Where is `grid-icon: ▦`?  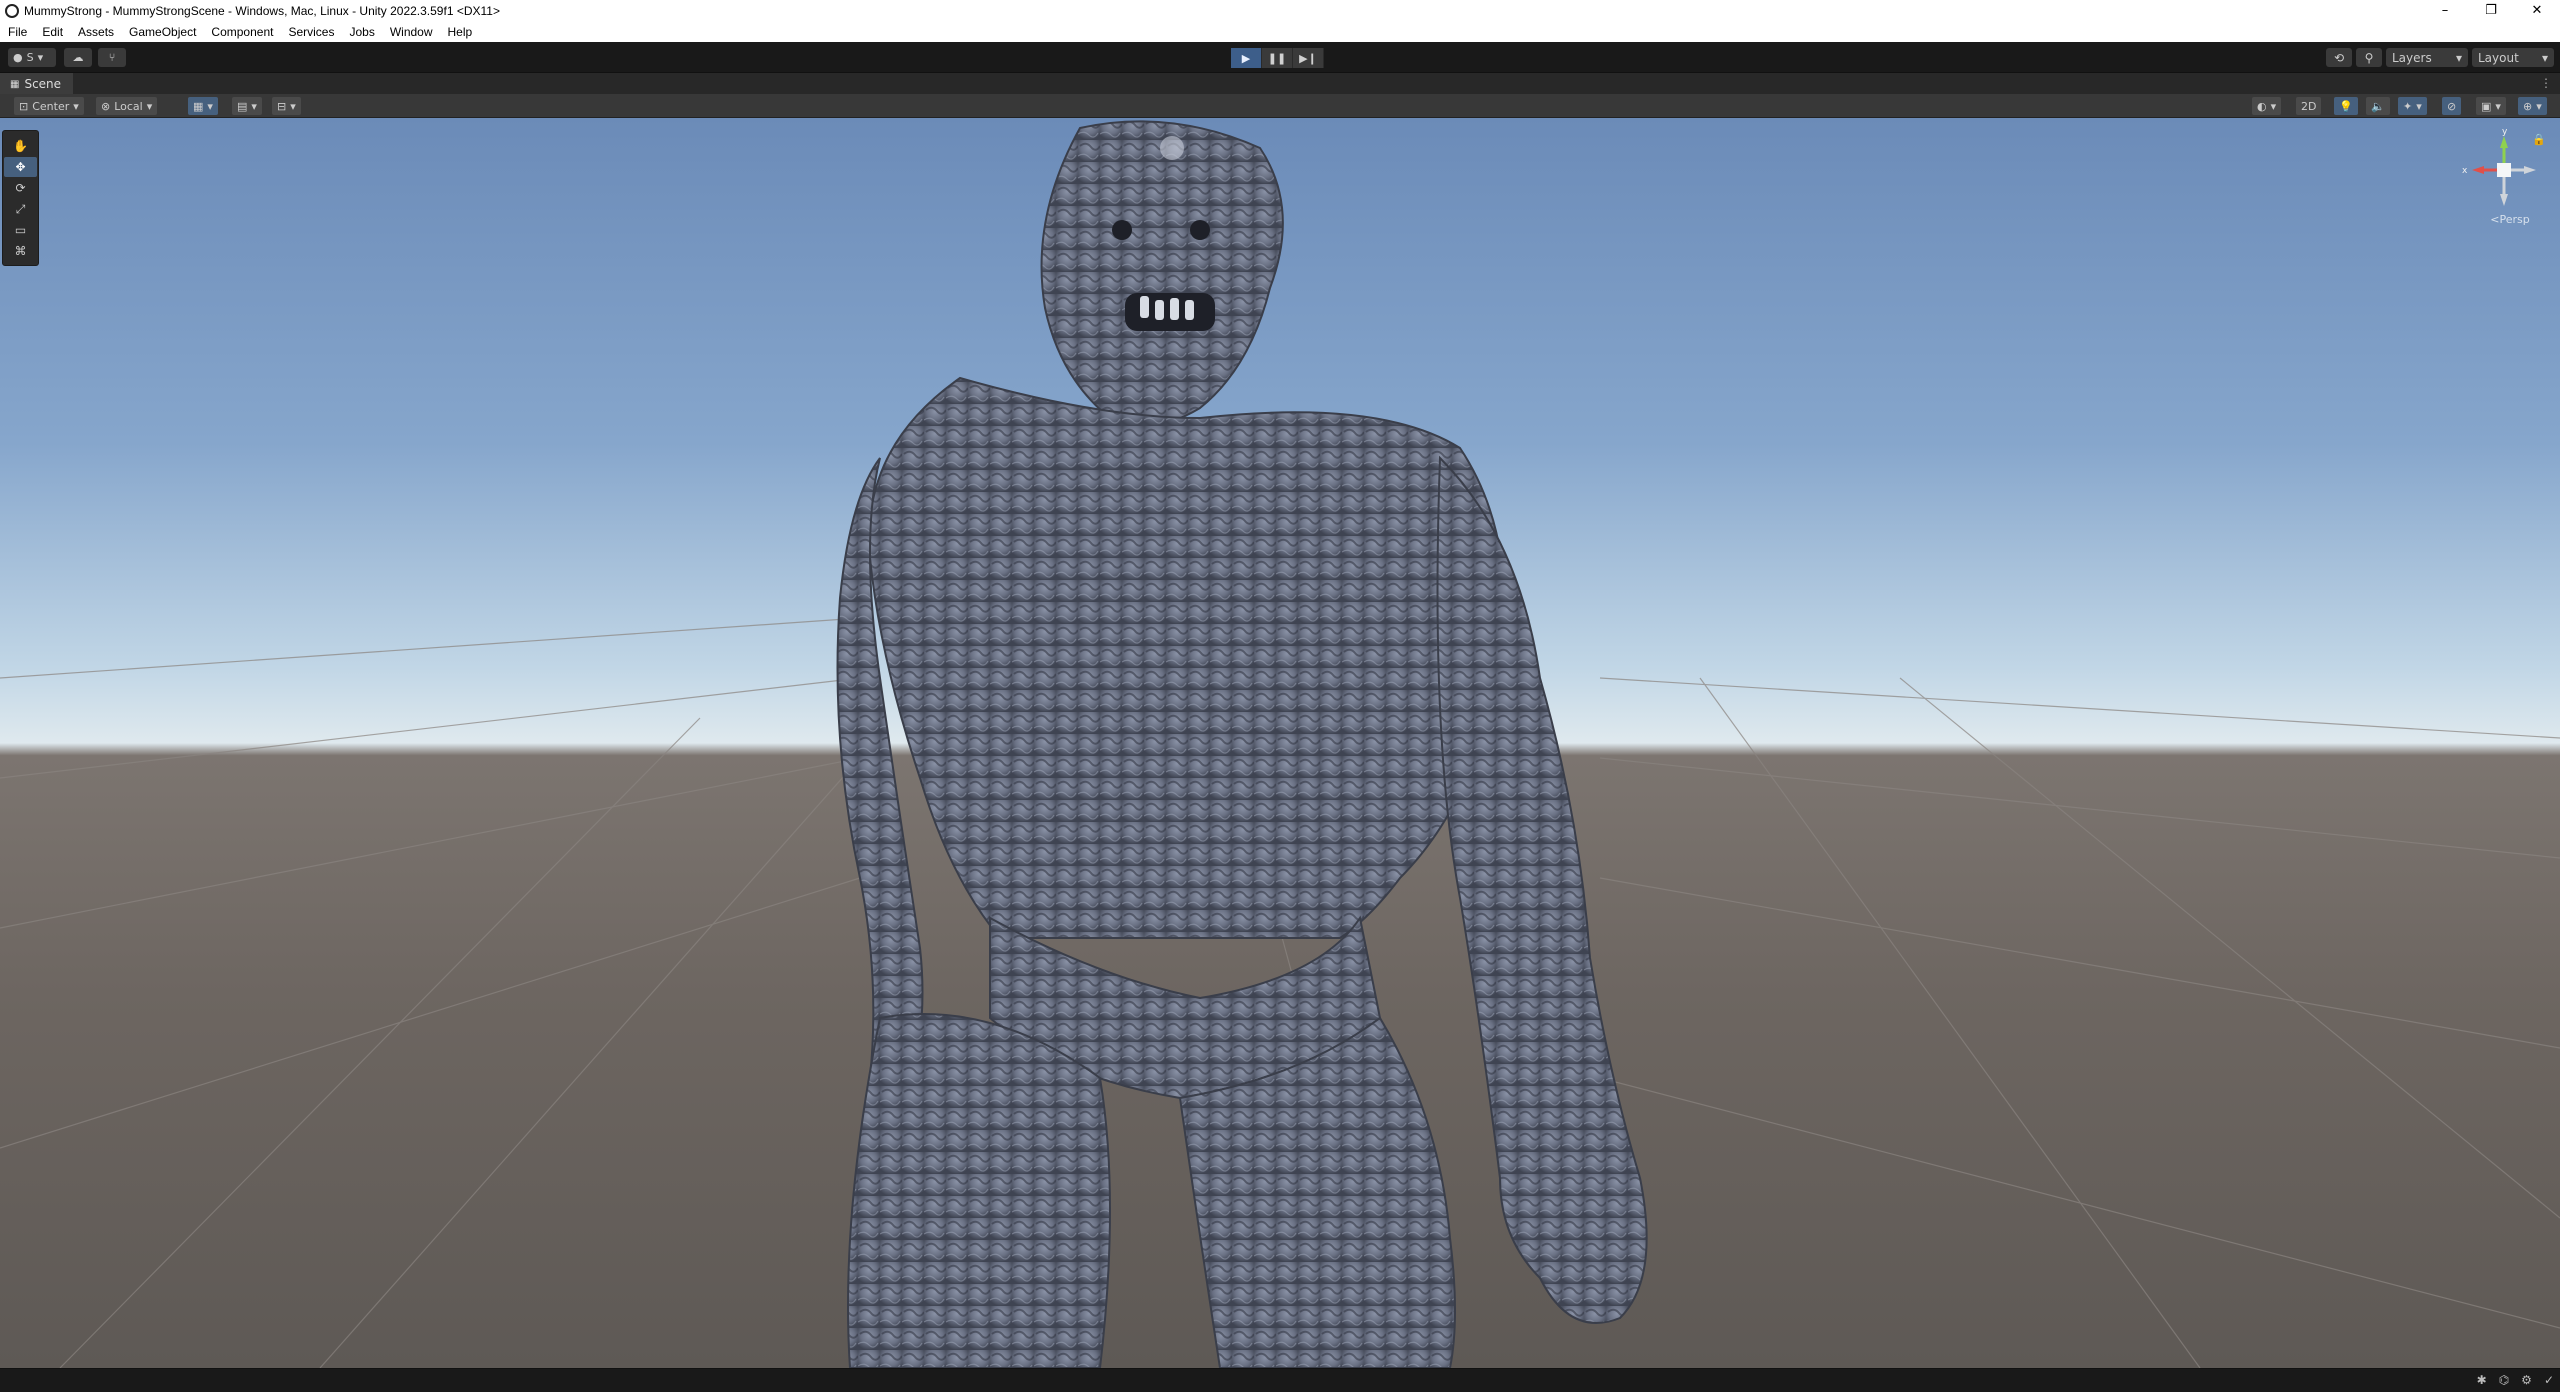 grid-icon: ▦ is located at coordinates (198, 106).